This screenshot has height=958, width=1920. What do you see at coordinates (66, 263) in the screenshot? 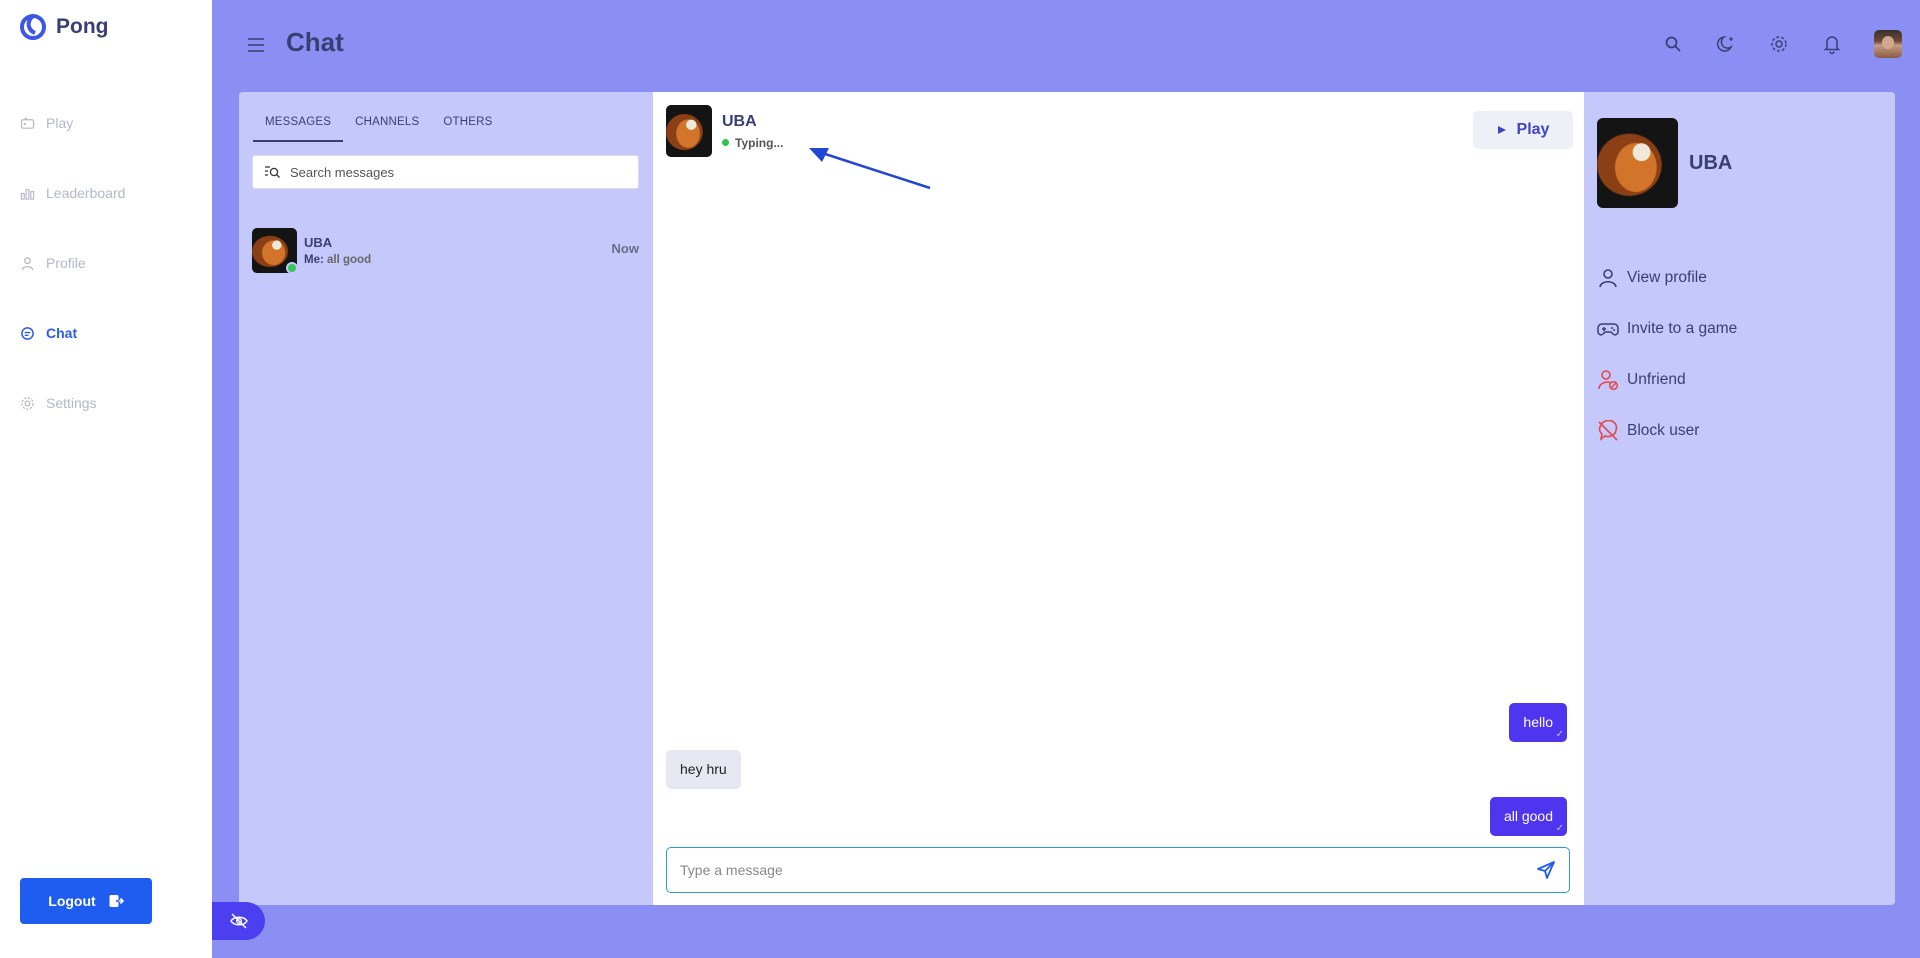
I see `sidebar-item-label: Profile` at bounding box center [66, 263].